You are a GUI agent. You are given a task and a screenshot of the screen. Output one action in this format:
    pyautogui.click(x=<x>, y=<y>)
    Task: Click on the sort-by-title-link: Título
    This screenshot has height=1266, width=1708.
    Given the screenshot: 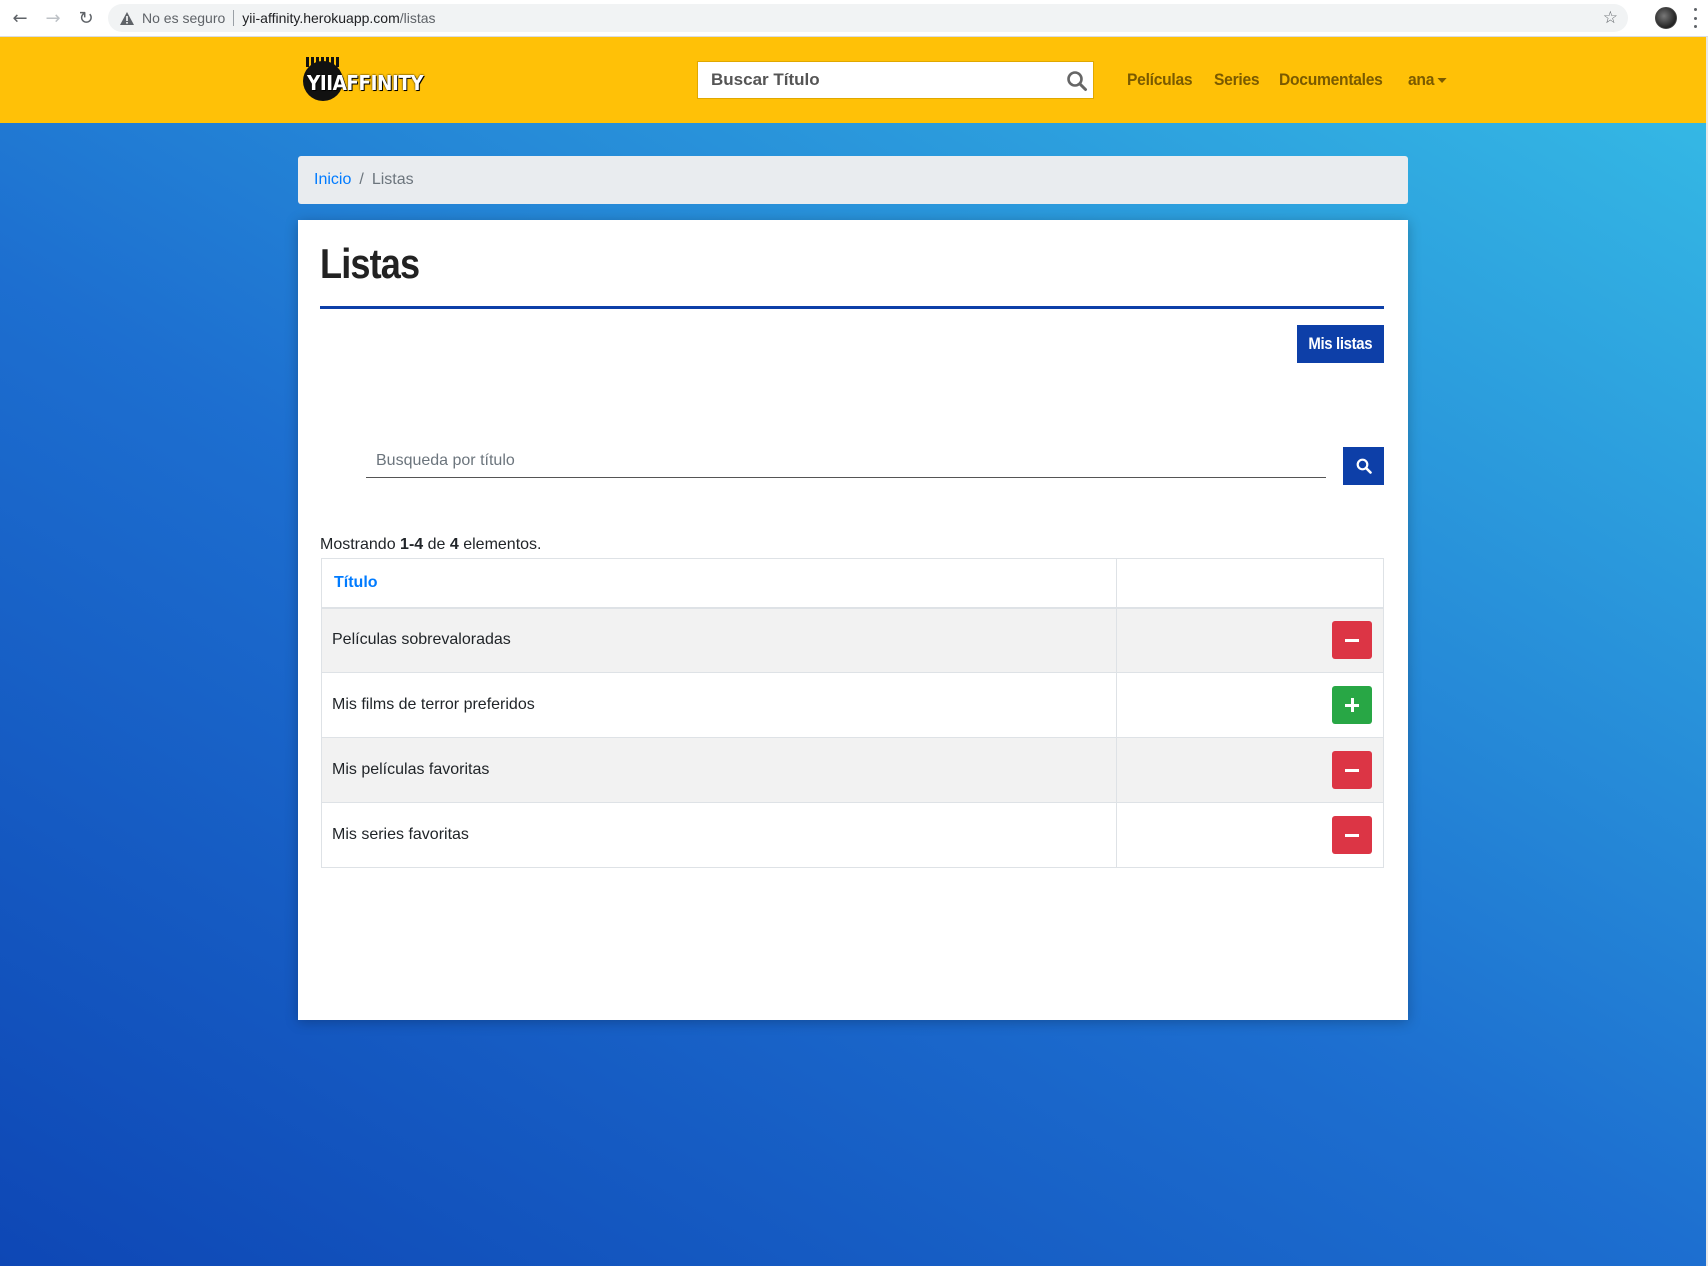 What is the action you would take?
    pyautogui.click(x=356, y=582)
    